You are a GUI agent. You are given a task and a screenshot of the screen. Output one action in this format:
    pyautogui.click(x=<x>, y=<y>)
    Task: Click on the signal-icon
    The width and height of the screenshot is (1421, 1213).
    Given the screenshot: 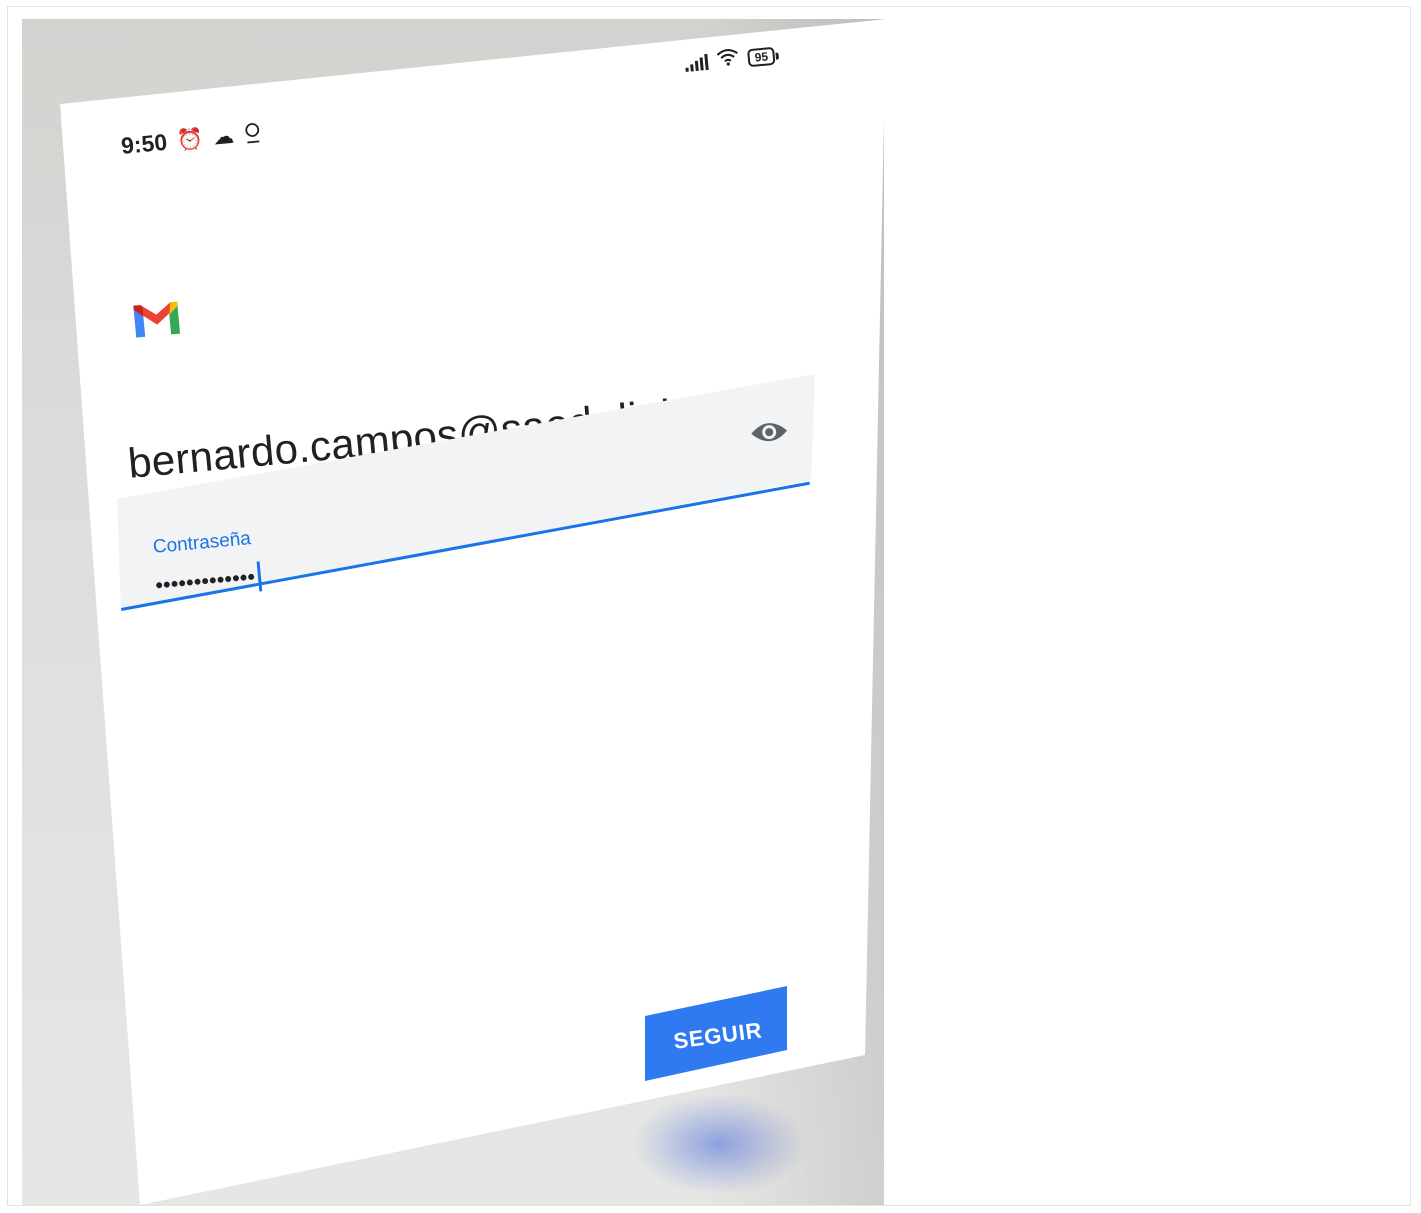 What is the action you would take?
    pyautogui.click(x=696, y=62)
    